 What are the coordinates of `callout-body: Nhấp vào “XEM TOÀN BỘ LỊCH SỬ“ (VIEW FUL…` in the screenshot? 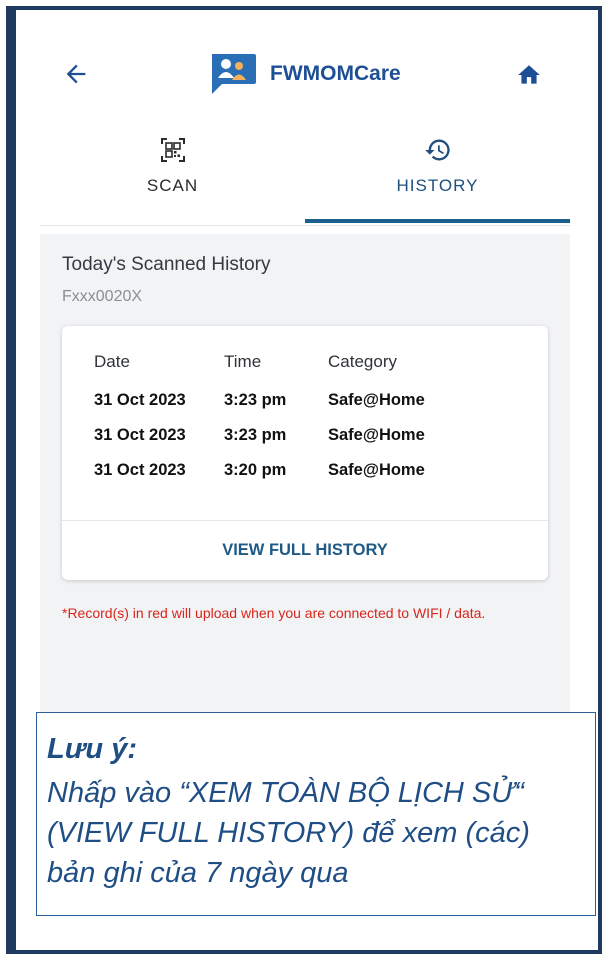 It's located at (288, 833).